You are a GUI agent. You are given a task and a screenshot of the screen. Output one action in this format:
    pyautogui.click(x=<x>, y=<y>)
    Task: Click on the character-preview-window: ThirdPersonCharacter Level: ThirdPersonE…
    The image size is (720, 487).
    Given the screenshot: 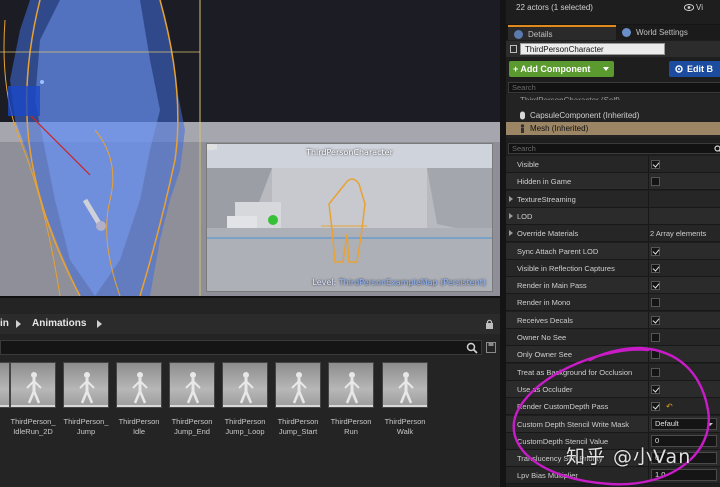 What is the action you would take?
    pyautogui.click(x=349, y=217)
    